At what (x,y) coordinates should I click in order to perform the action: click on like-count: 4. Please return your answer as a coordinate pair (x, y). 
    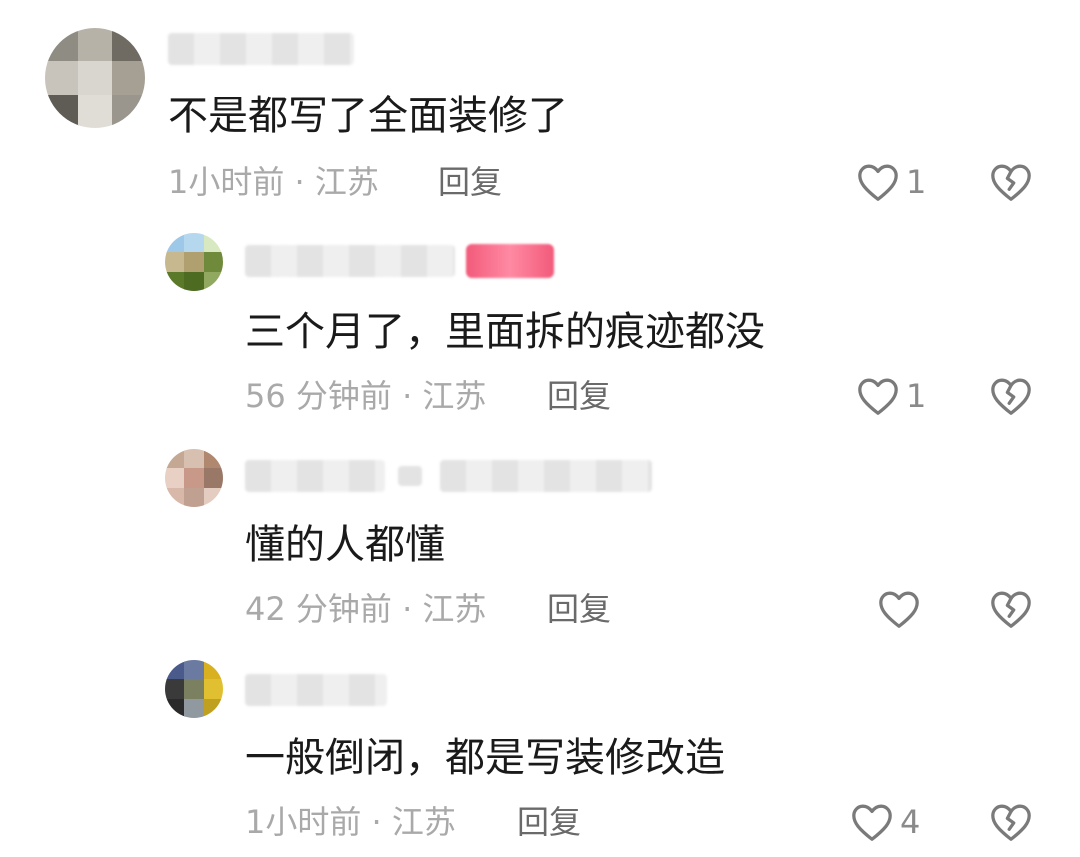
    Looking at the image, I should click on (910, 822).